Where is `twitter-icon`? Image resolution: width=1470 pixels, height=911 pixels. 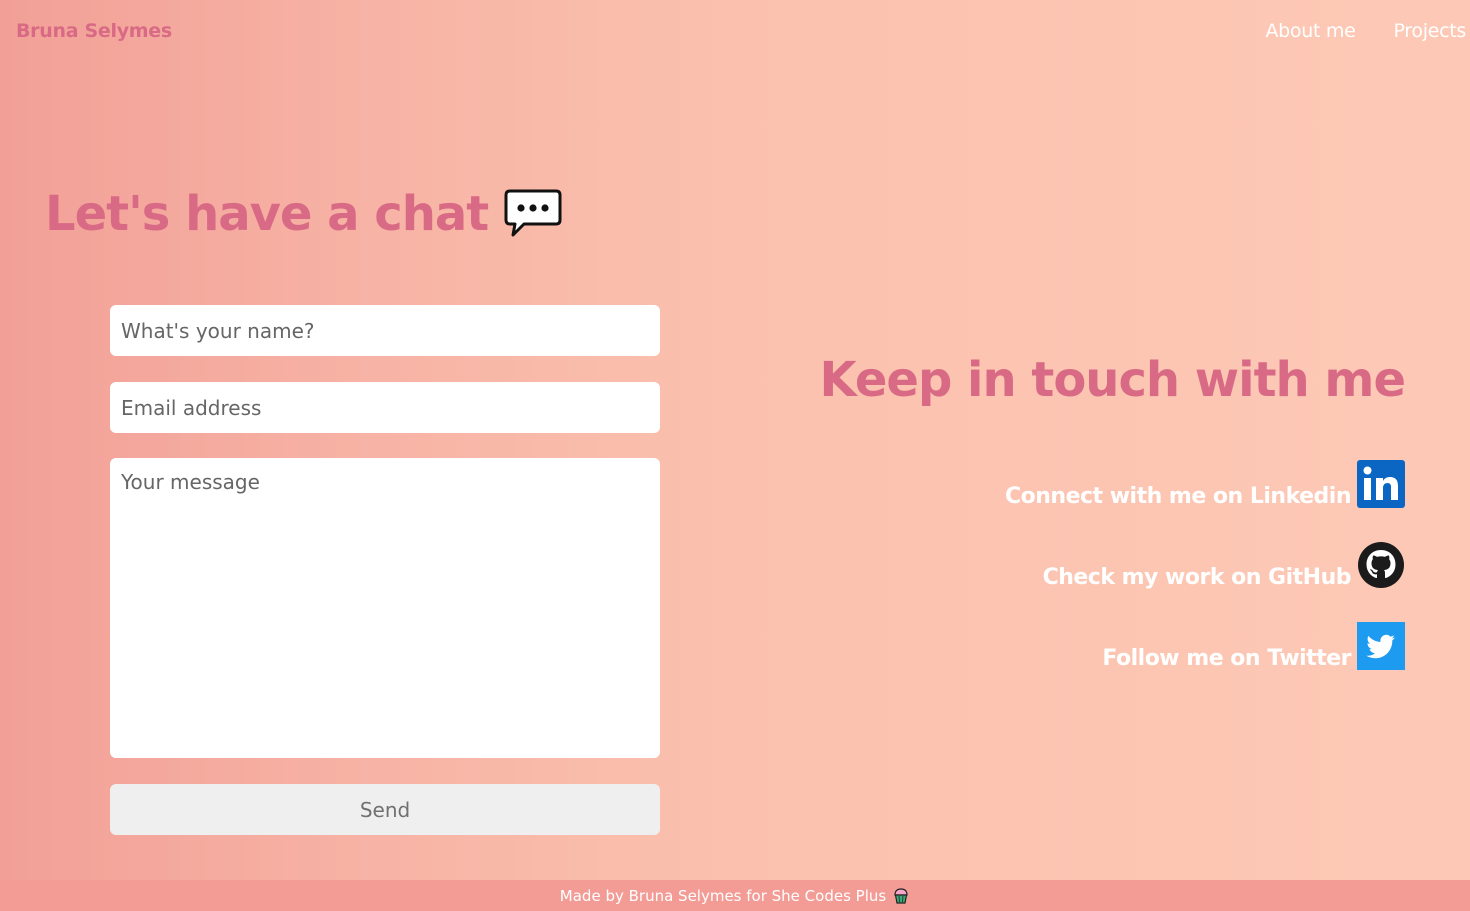 twitter-icon is located at coordinates (1381, 646).